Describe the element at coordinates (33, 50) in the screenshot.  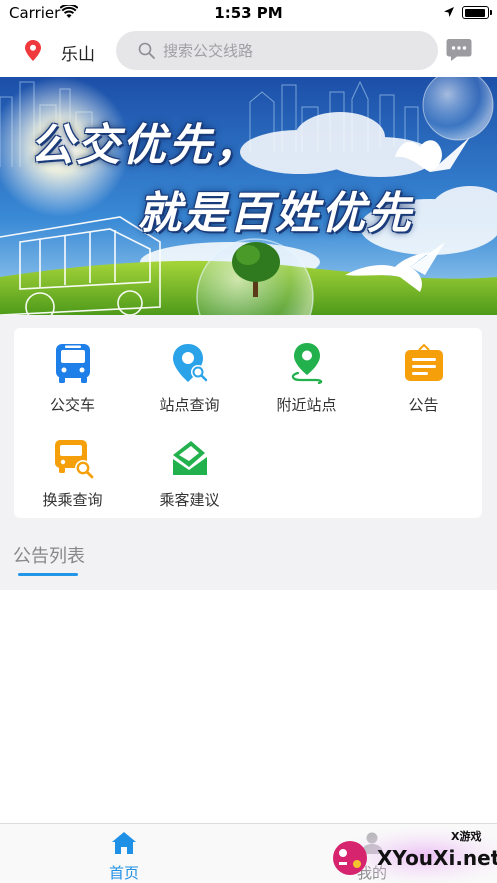
I see `location-pin-icon` at that location.